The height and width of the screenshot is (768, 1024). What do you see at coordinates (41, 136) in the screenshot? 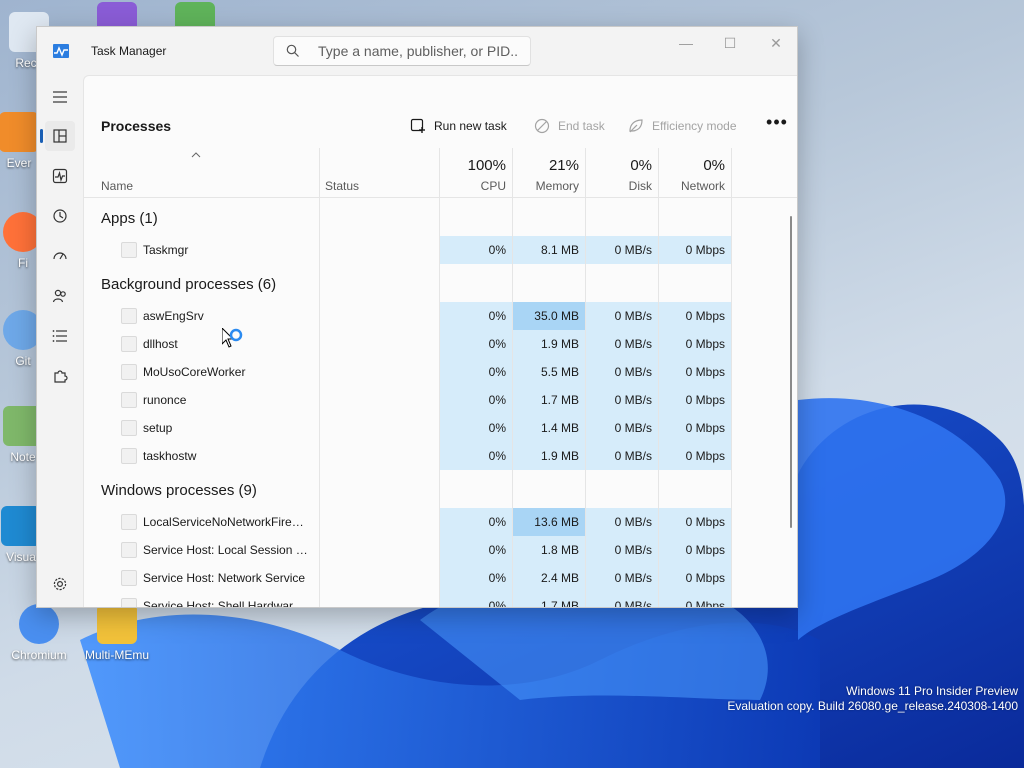
I see `active-indicator` at bounding box center [41, 136].